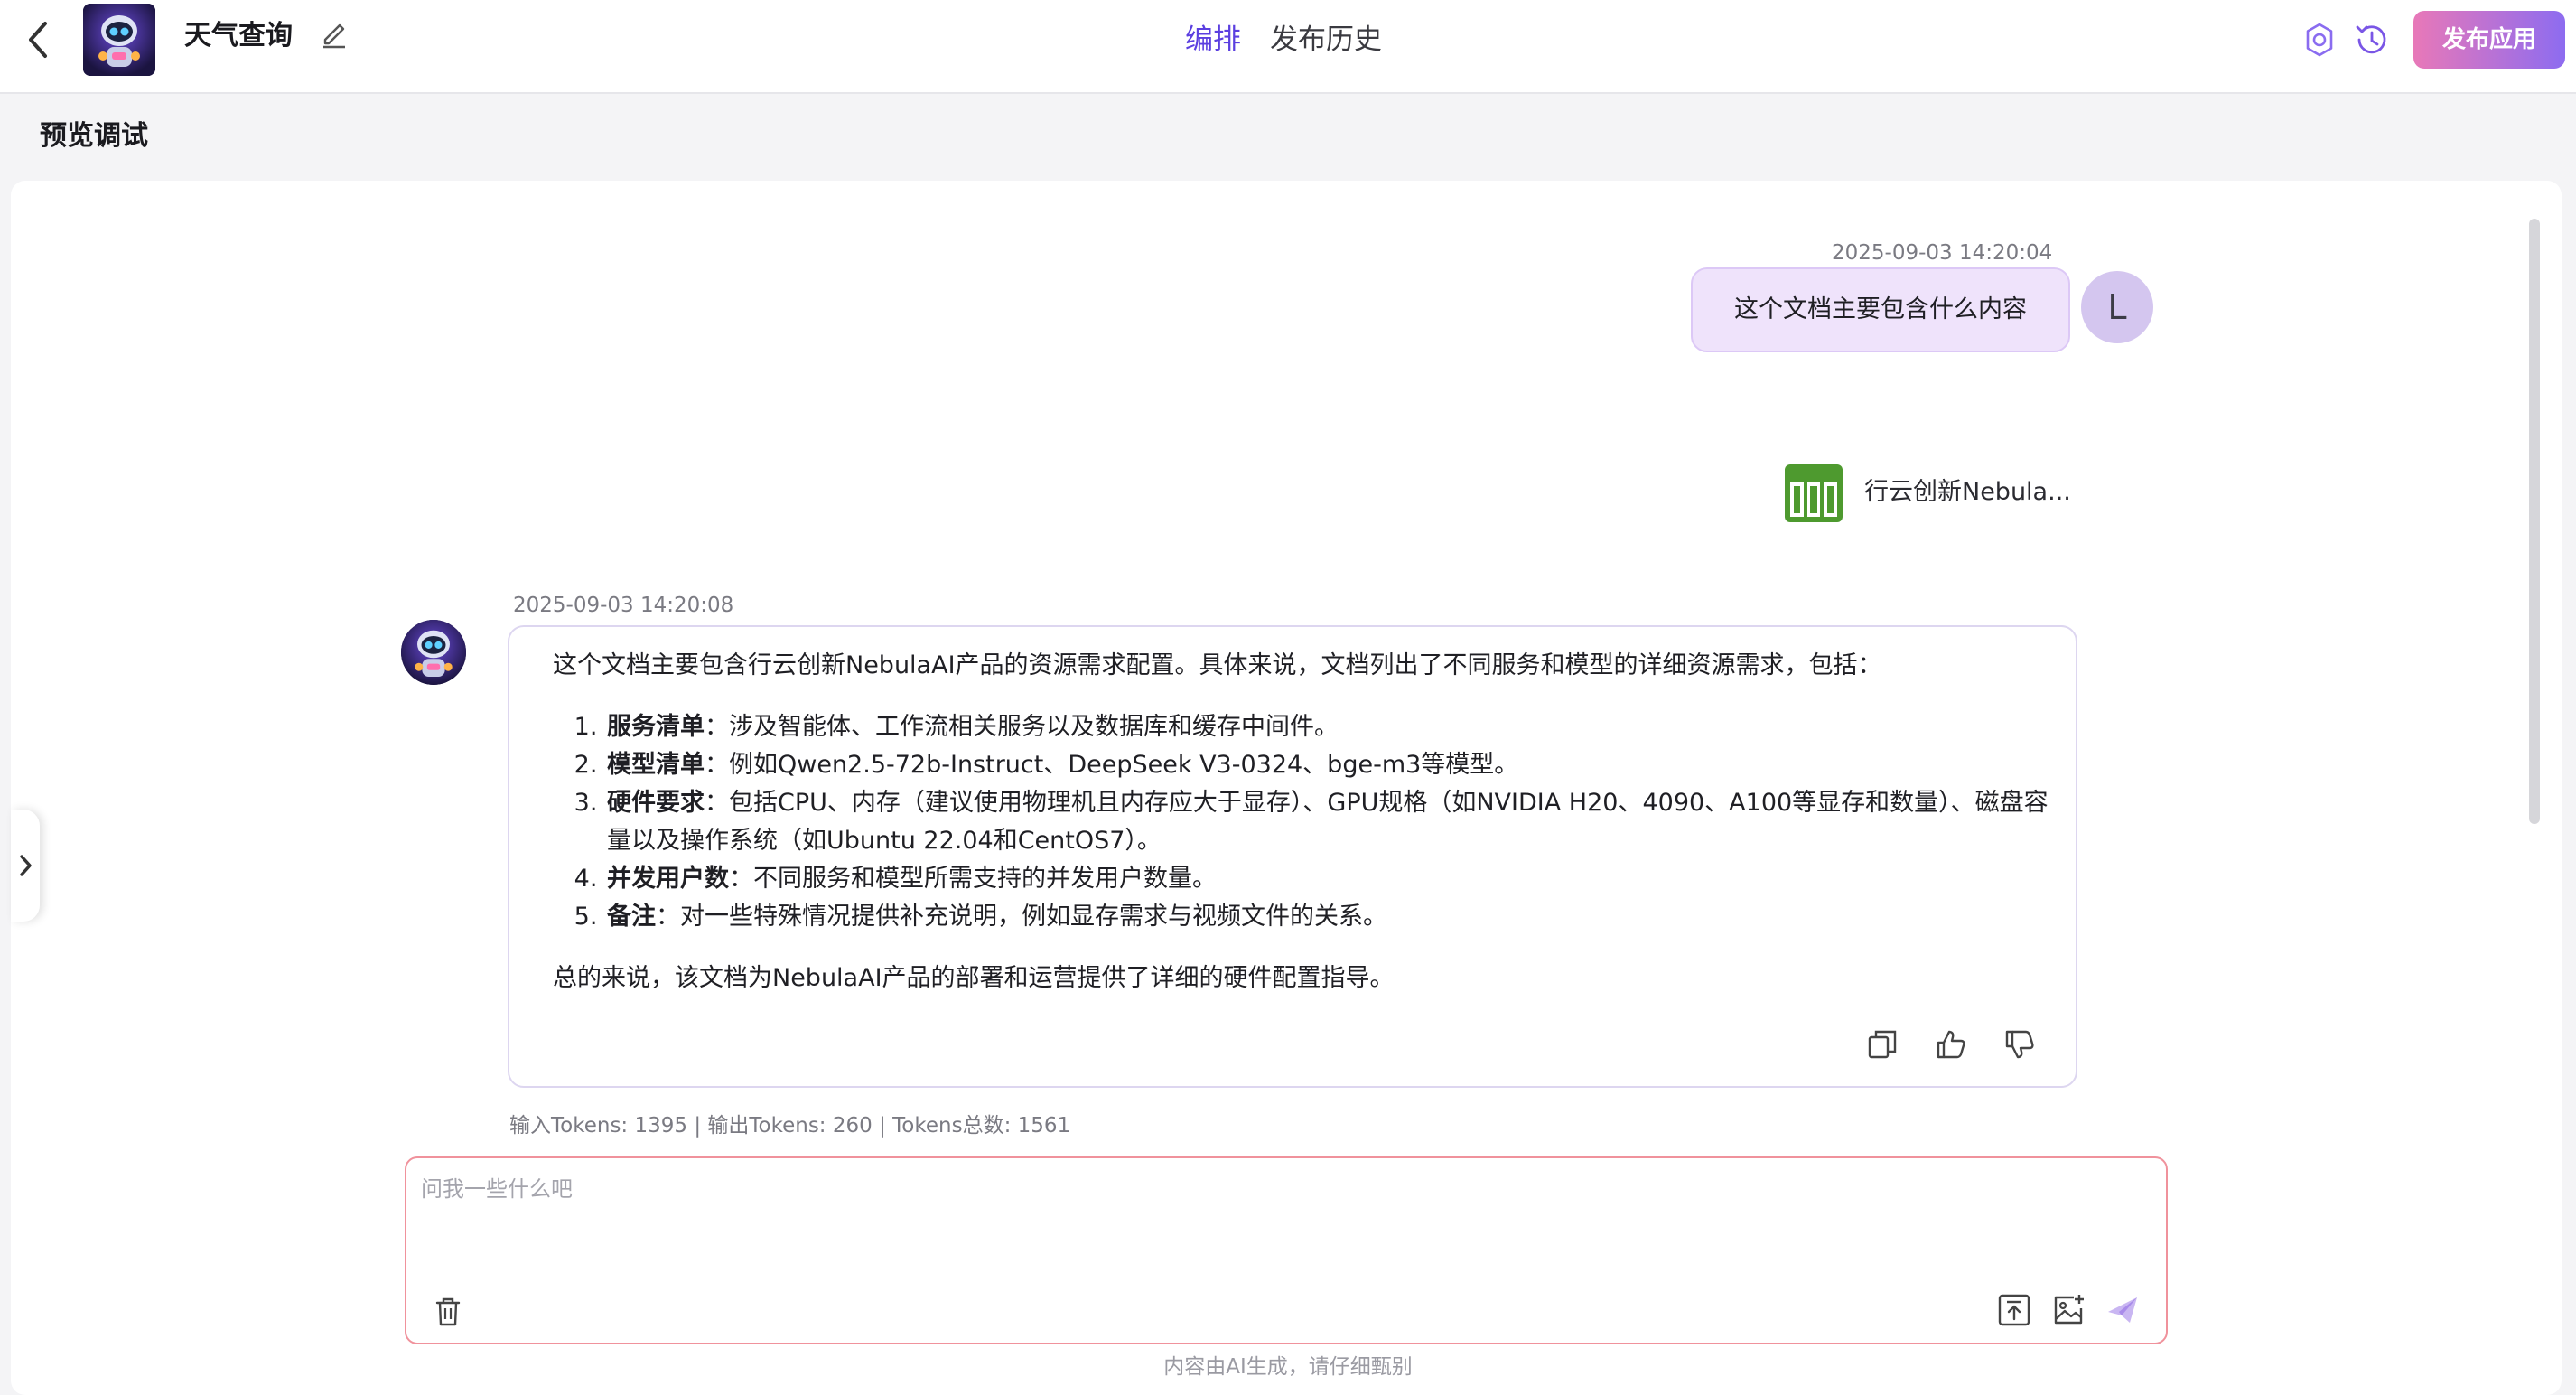 The image size is (2576, 1395). I want to click on list-item: 并发用户数：不同服务和模型所需支持的并发用户数量。, so click(1328, 879).